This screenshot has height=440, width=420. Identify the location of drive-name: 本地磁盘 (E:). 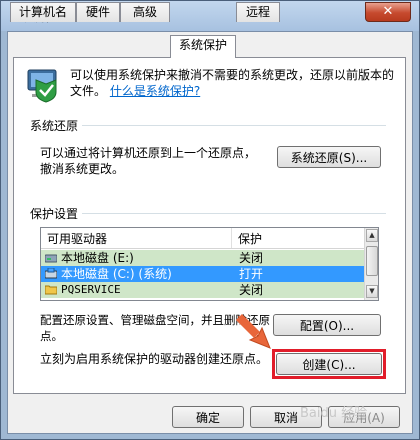
(97, 258).